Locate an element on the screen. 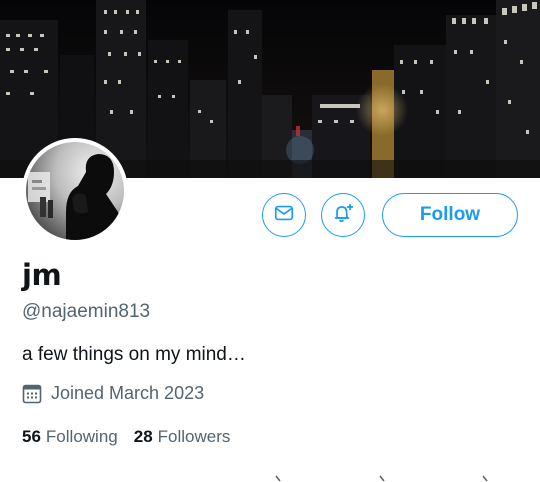 The image size is (540, 482). display-name: jm is located at coordinates (42, 275).